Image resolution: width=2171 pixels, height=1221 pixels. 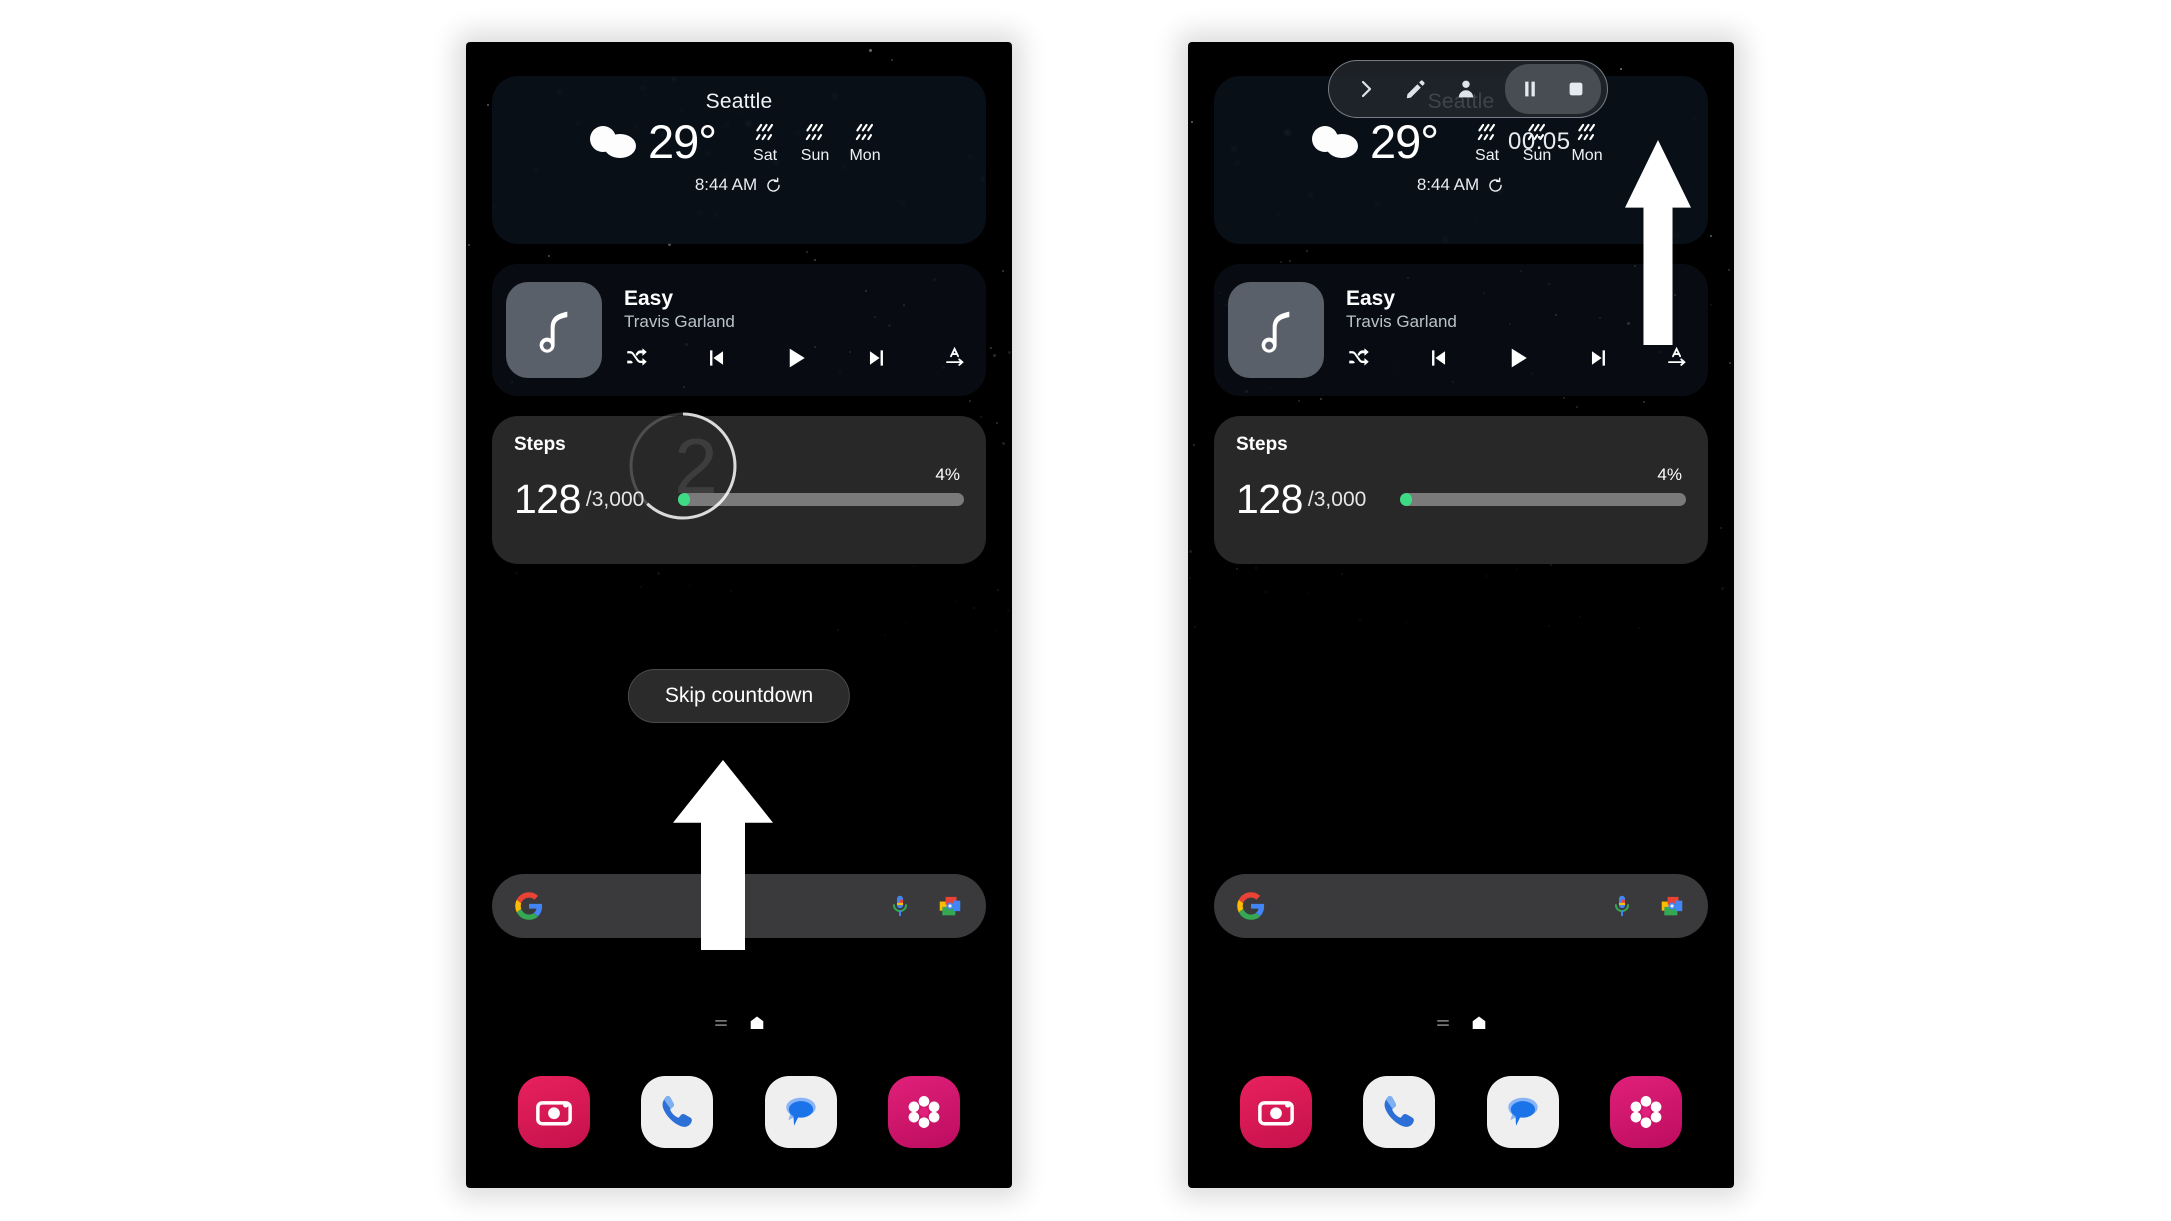 I want to click on pause-recording-button, so click(x=1530, y=89).